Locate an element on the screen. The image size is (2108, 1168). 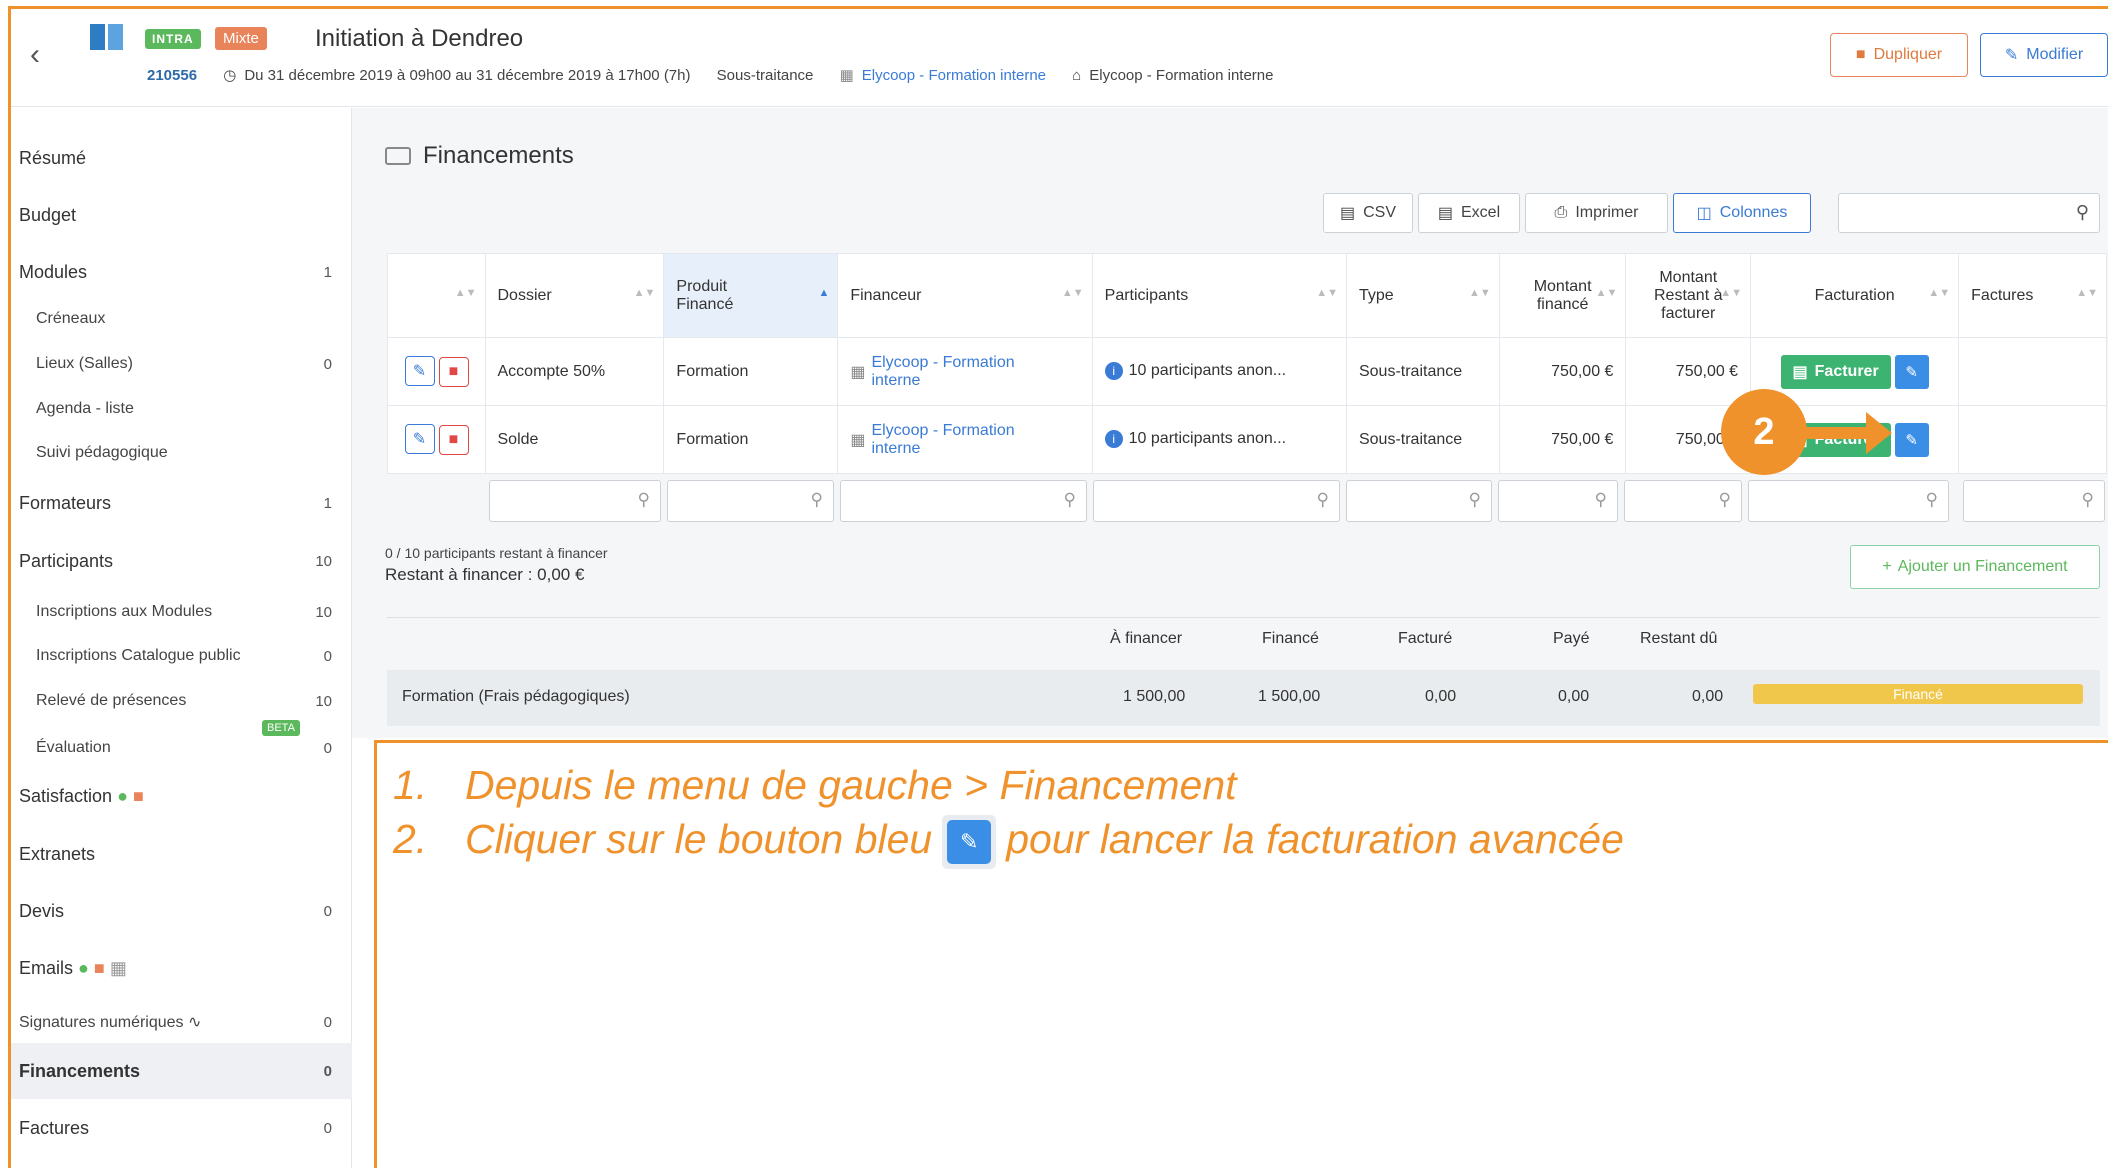
filter-financeur-input: ⚲ is located at coordinates (963, 501).